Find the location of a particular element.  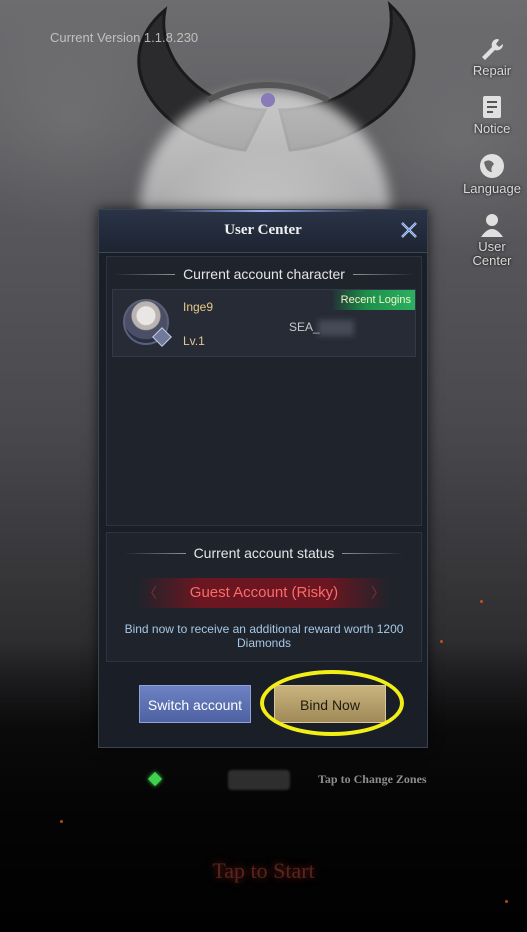

dialog-title: User Center is located at coordinates (263, 230).